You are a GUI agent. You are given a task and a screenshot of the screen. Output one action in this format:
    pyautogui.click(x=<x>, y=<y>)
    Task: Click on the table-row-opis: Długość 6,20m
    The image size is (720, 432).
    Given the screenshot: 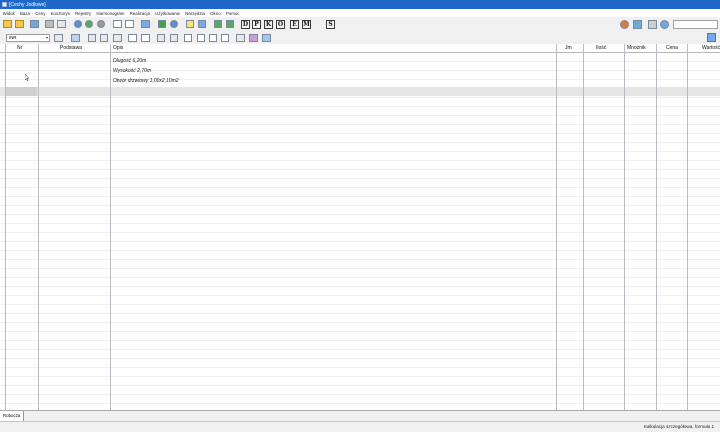 What is the action you would take?
    pyautogui.click(x=129, y=61)
    